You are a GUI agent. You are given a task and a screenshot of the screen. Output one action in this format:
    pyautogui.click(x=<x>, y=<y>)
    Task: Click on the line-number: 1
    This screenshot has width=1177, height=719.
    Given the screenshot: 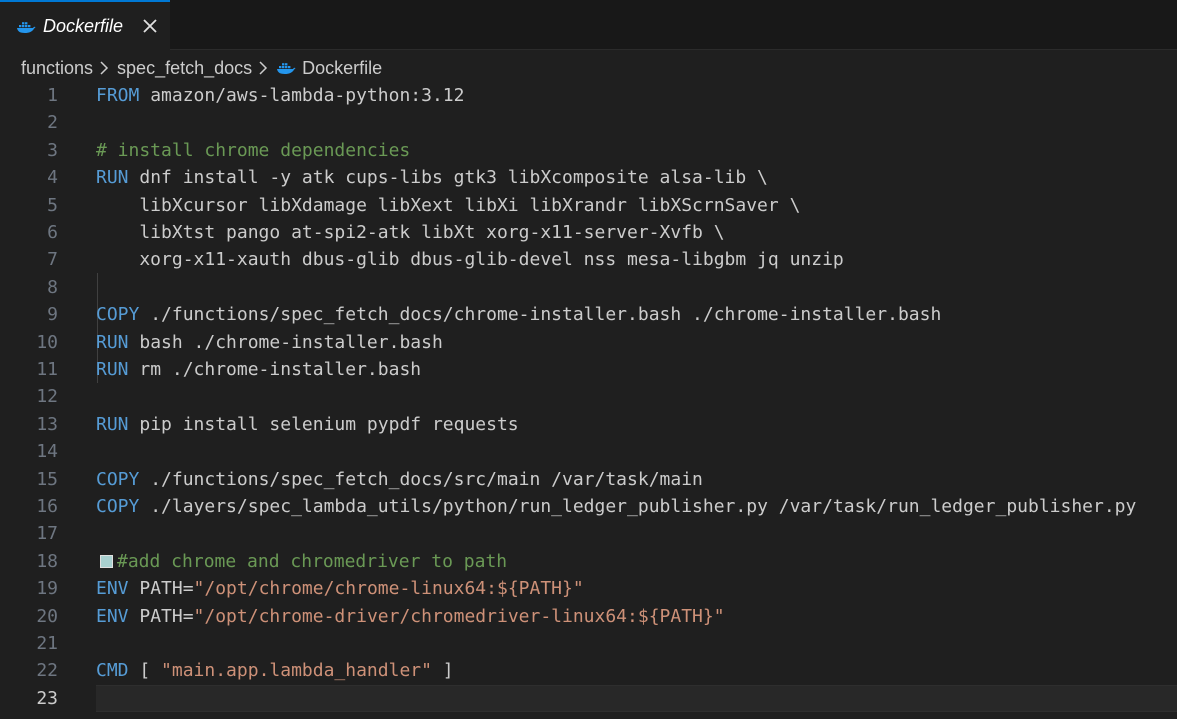 What is the action you would take?
    pyautogui.click(x=52, y=95)
    